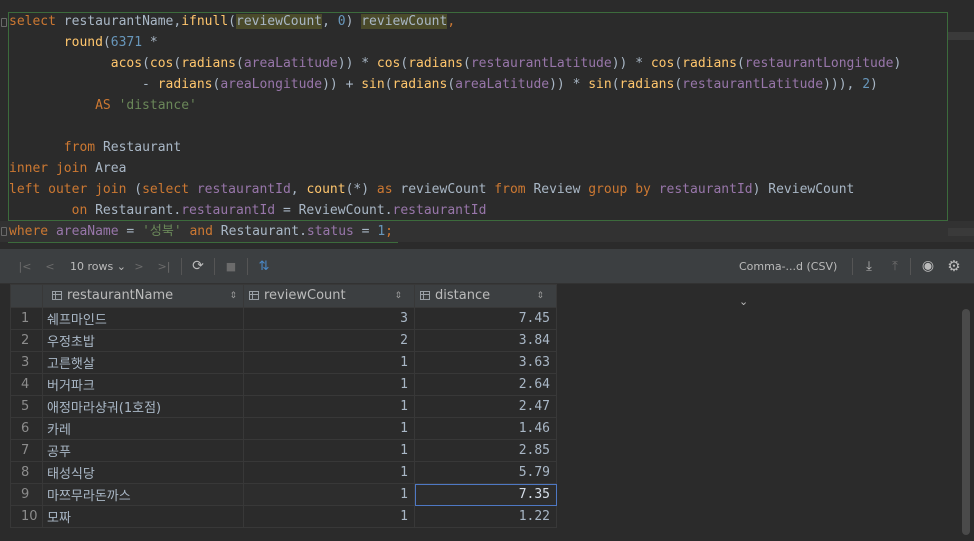 This screenshot has height=541, width=974. What do you see at coordinates (485, 494) in the screenshot?
I see `cell-distance: 7.35` at bounding box center [485, 494].